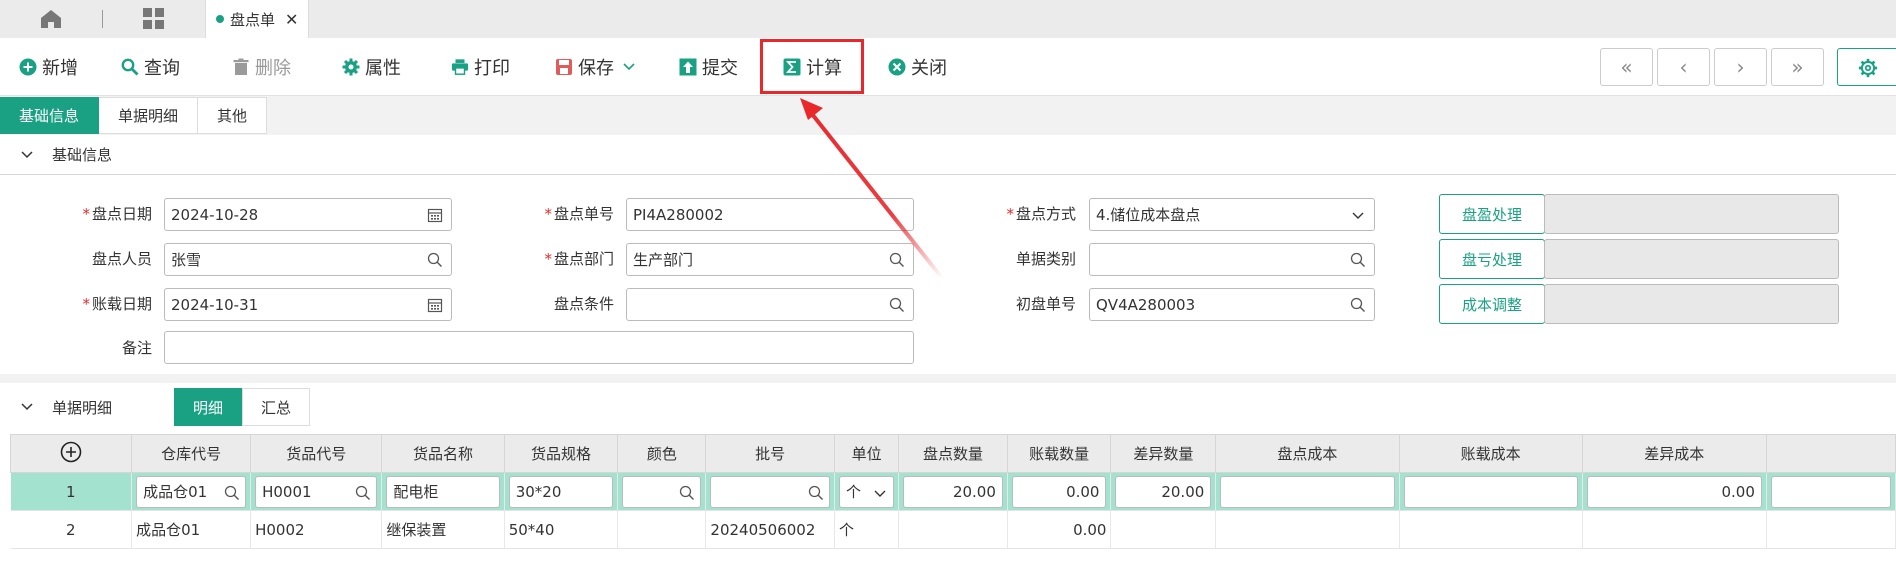 The height and width of the screenshot is (582, 1896). Describe the element at coordinates (1492, 259) in the screenshot. I see `loss-process-button: 盘亏处理` at that location.